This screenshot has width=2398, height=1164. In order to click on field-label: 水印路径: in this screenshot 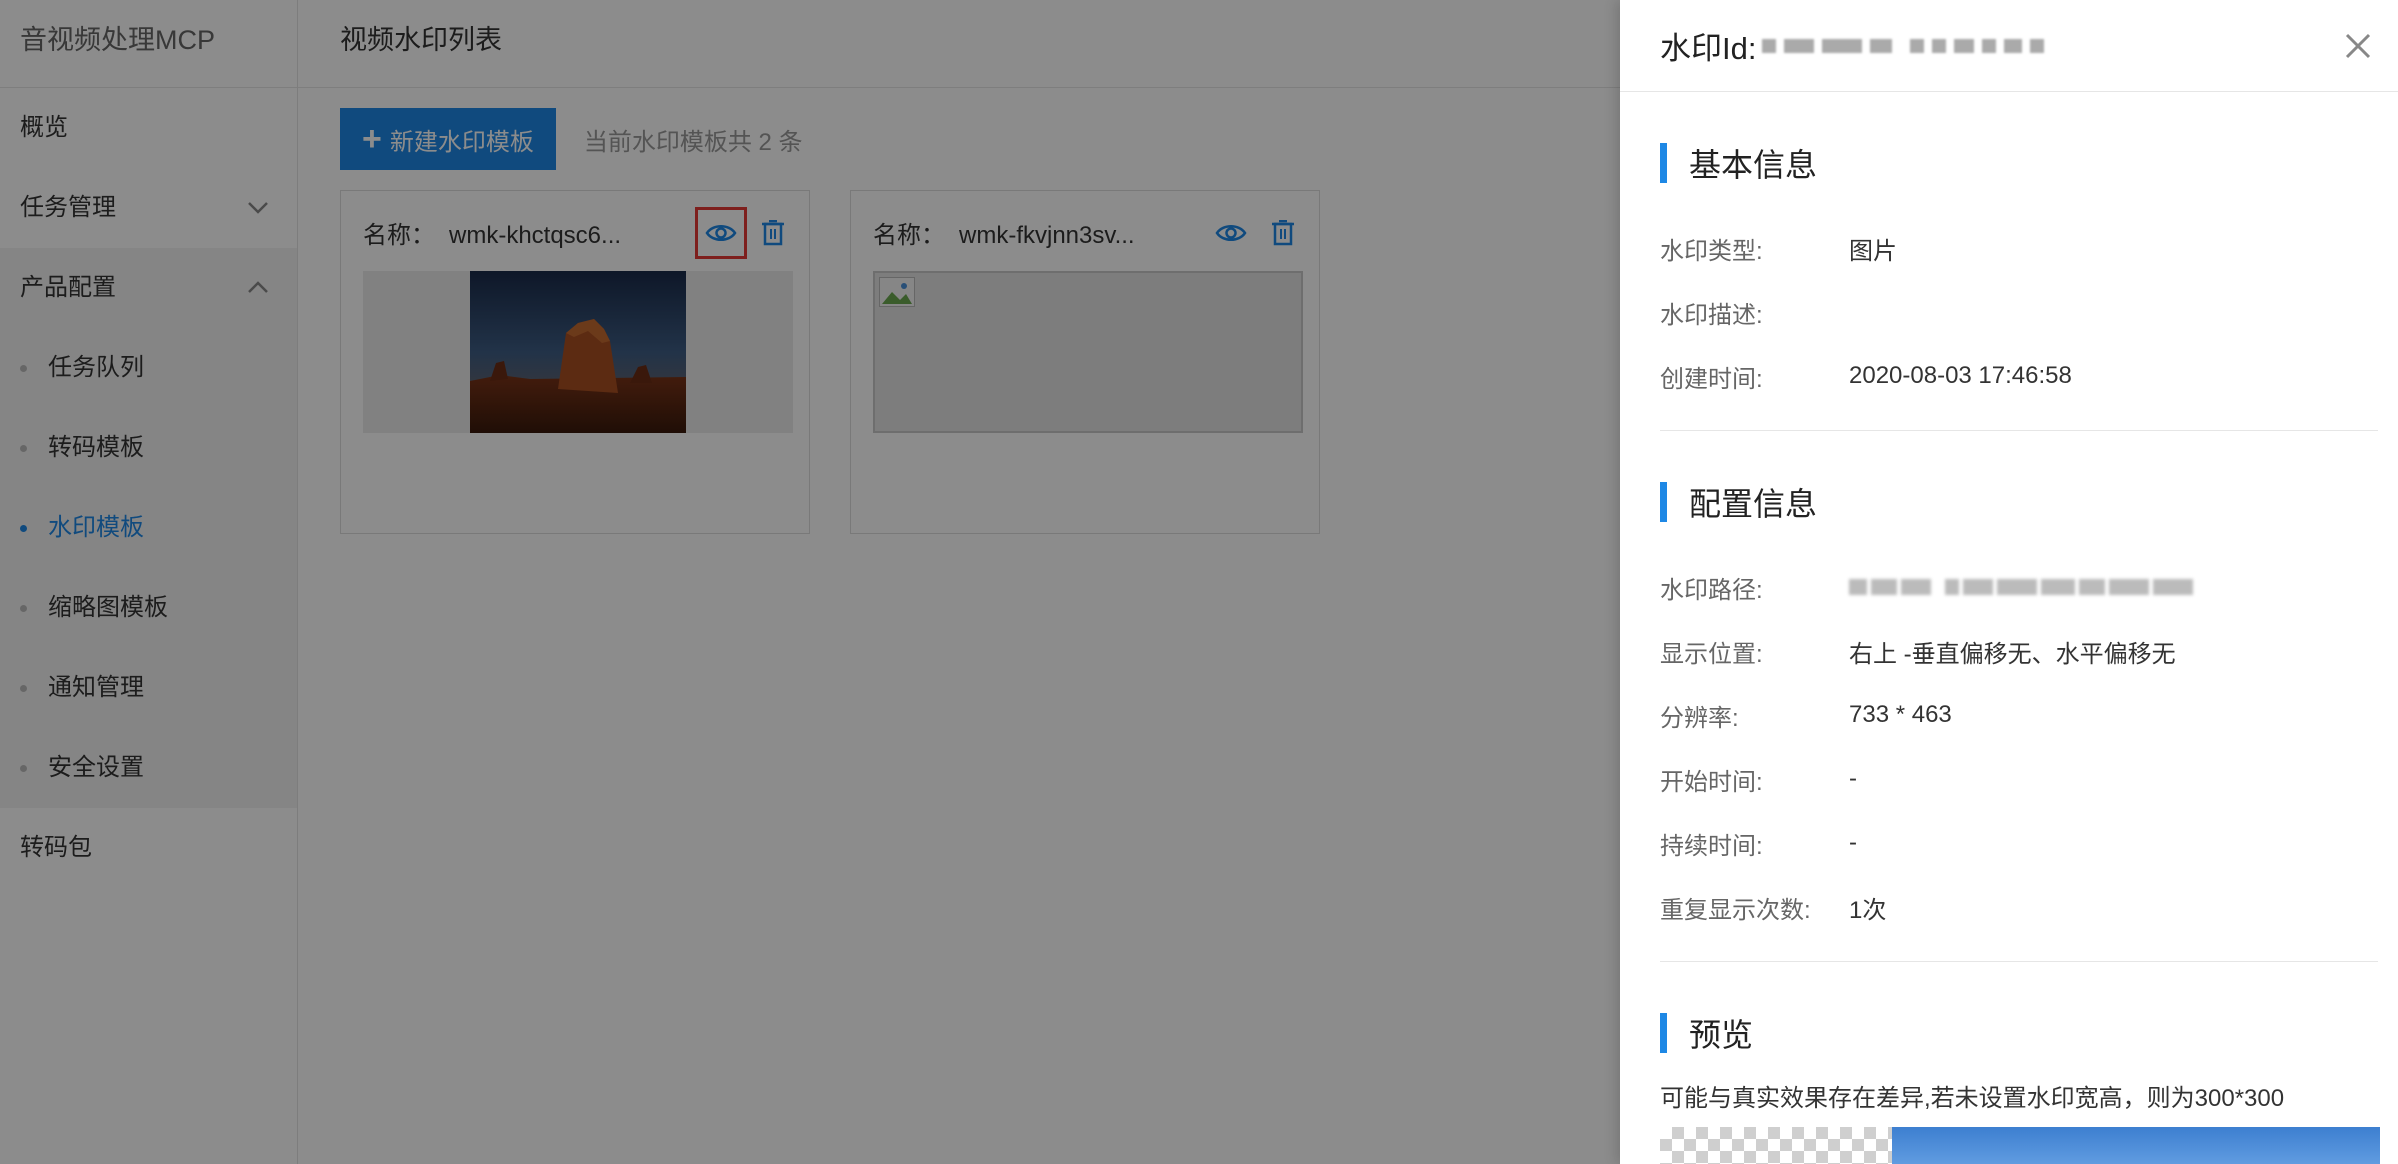, I will do `click(1711, 590)`.